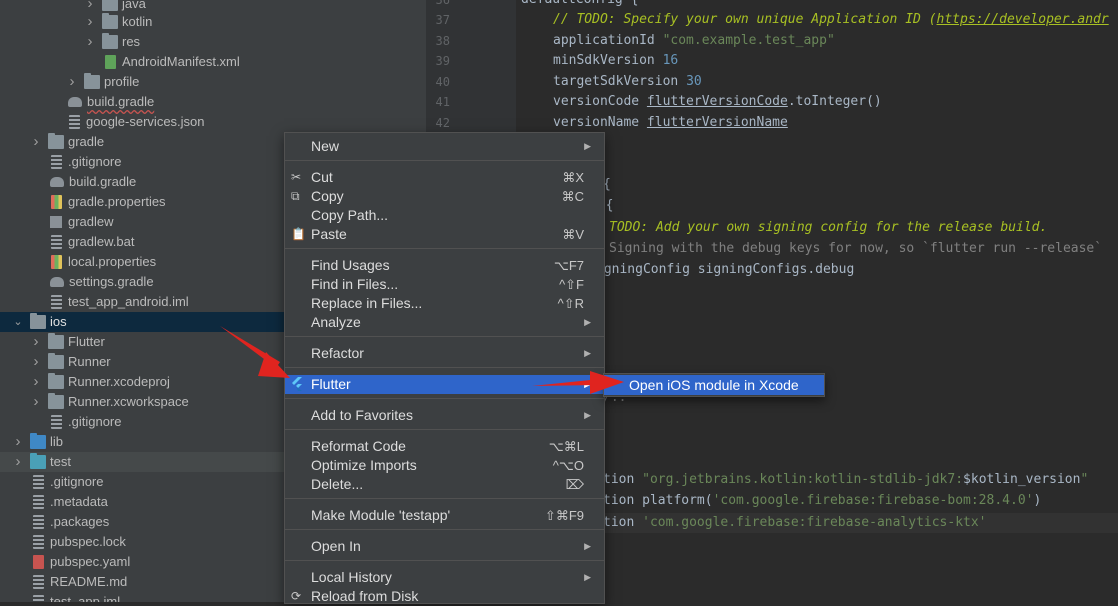 This screenshot has height=606, width=1118. I want to click on open-ios-module-in-xcode-item: Open iOS module in Xcode, so click(714, 385).